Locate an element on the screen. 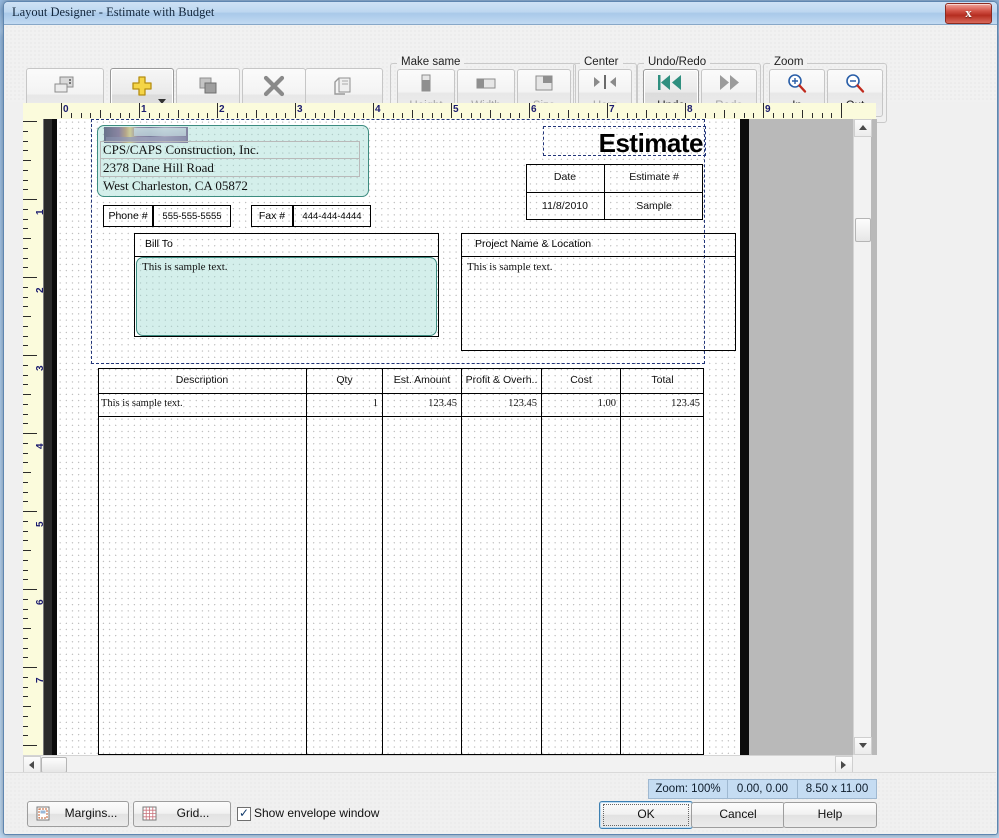 Image resolution: width=999 pixels, height=838 pixels. column-header-profit-overhead: Profit & Overh.. is located at coordinates (501, 380).